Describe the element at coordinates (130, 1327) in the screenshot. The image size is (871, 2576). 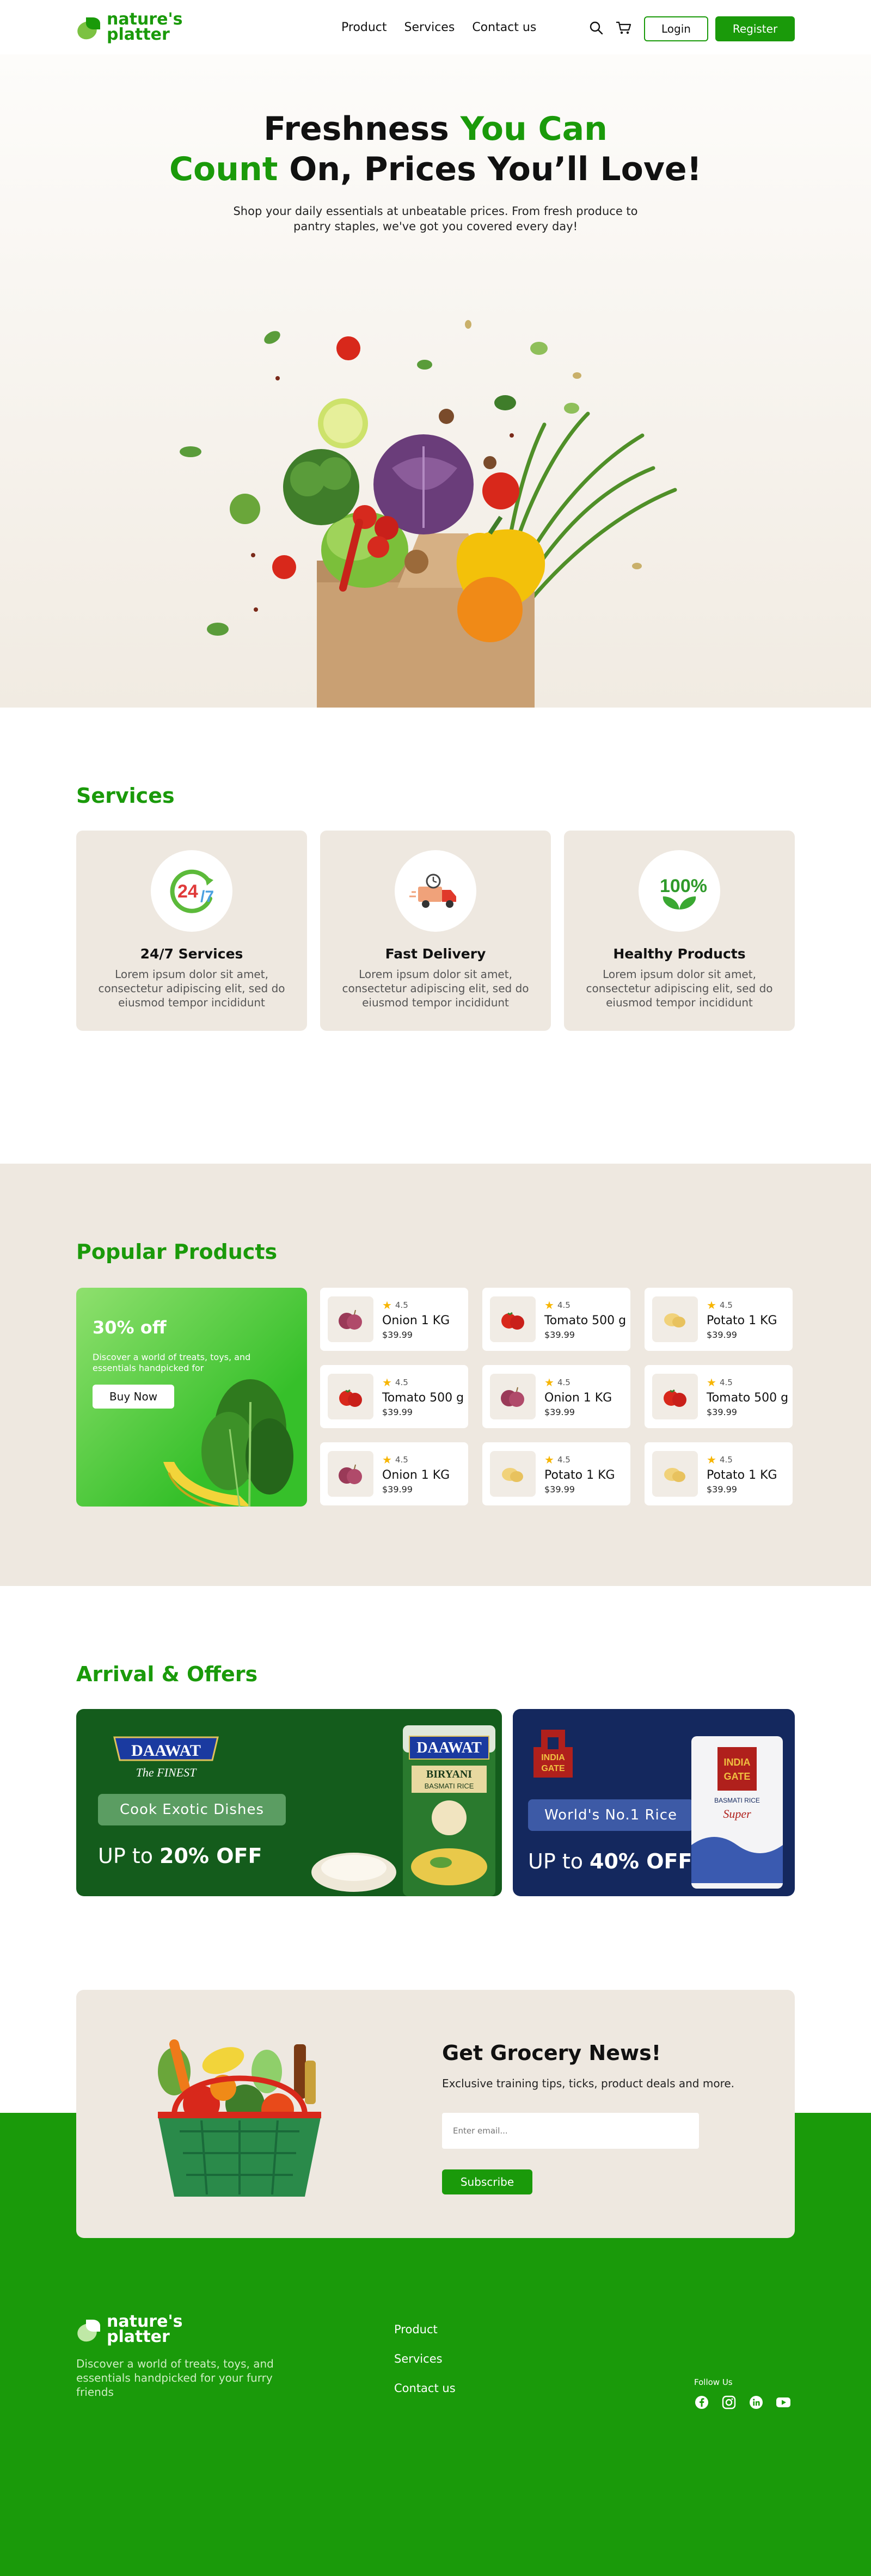
I see `promo-title: 30% off` at that location.